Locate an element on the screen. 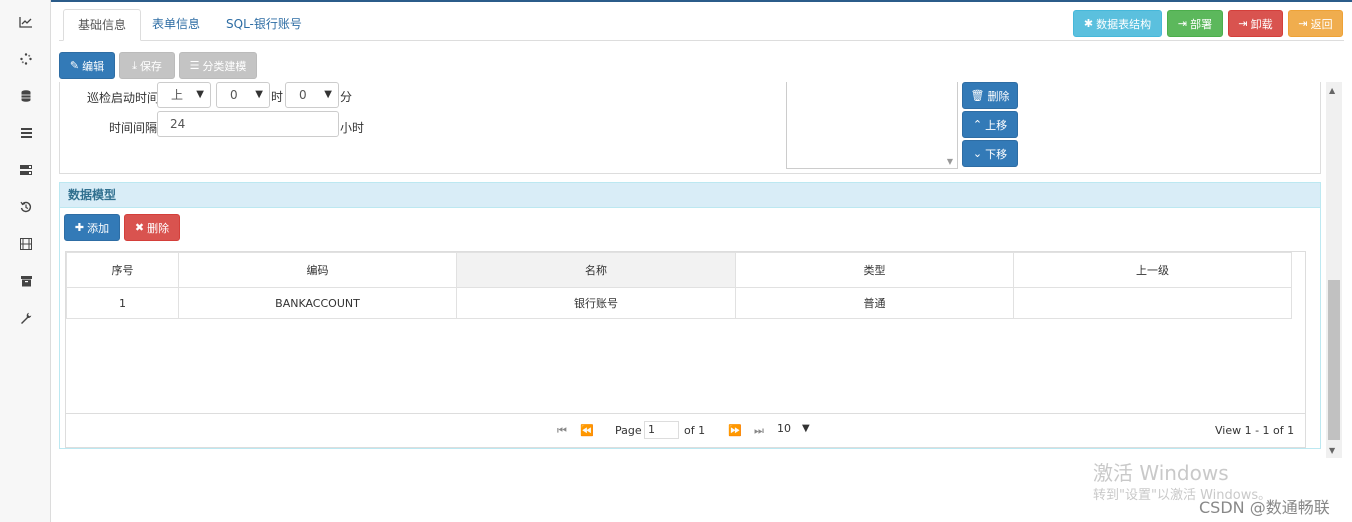  data-model-title: 数据模型 is located at coordinates (690, 195).